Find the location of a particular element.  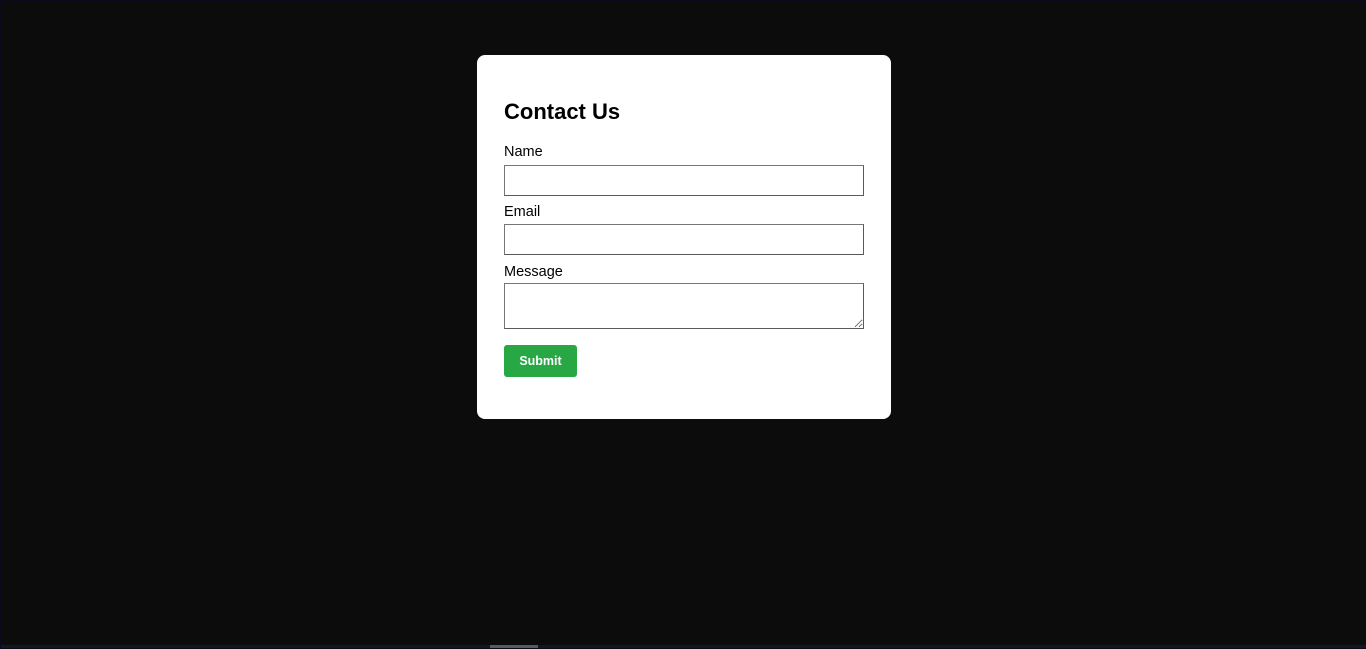

bottom-scrollbar-thumb is located at coordinates (514, 646).